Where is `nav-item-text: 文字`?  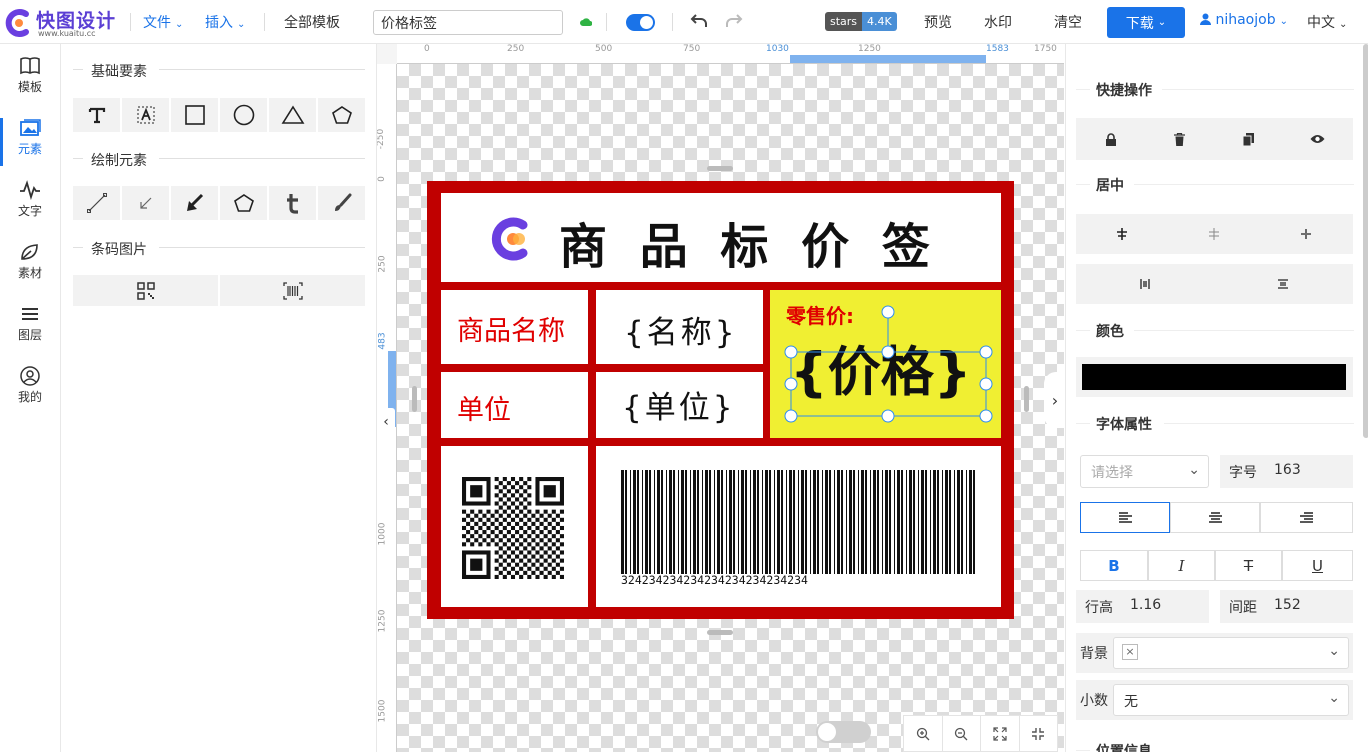
nav-item-text: 文字 is located at coordinates (30, 205).